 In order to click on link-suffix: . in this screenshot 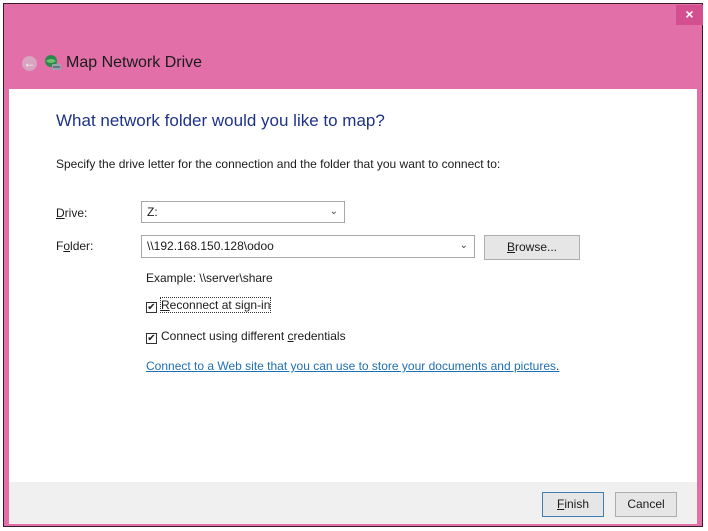, I will do `click(558, 366)`.